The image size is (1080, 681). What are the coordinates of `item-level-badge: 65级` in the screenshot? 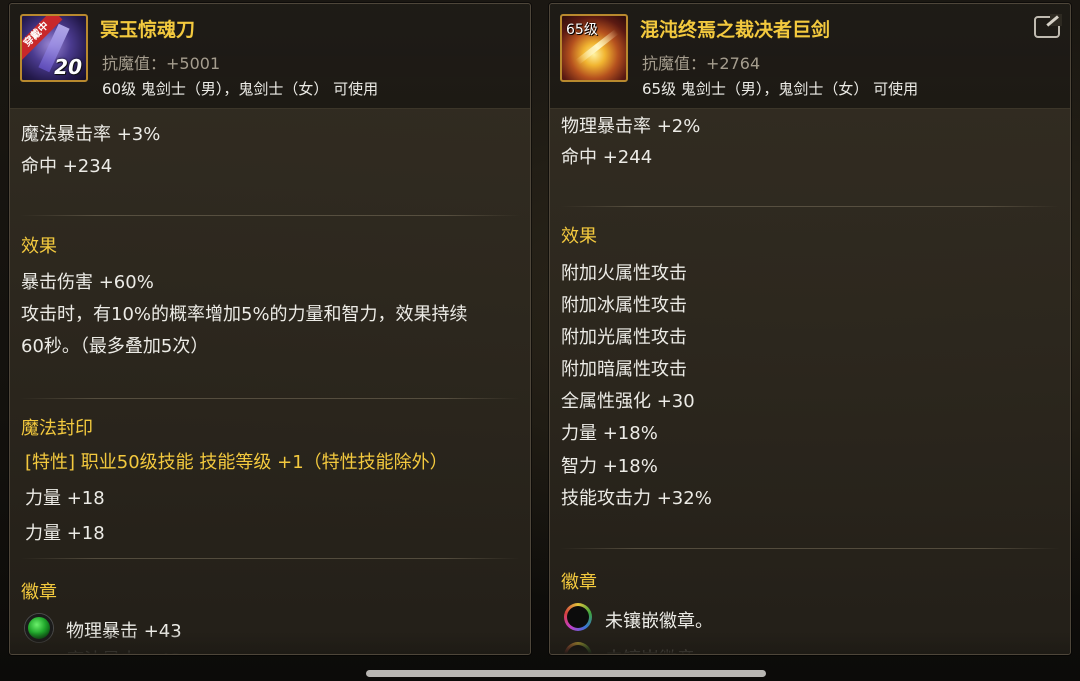 It's located at (582, 30).